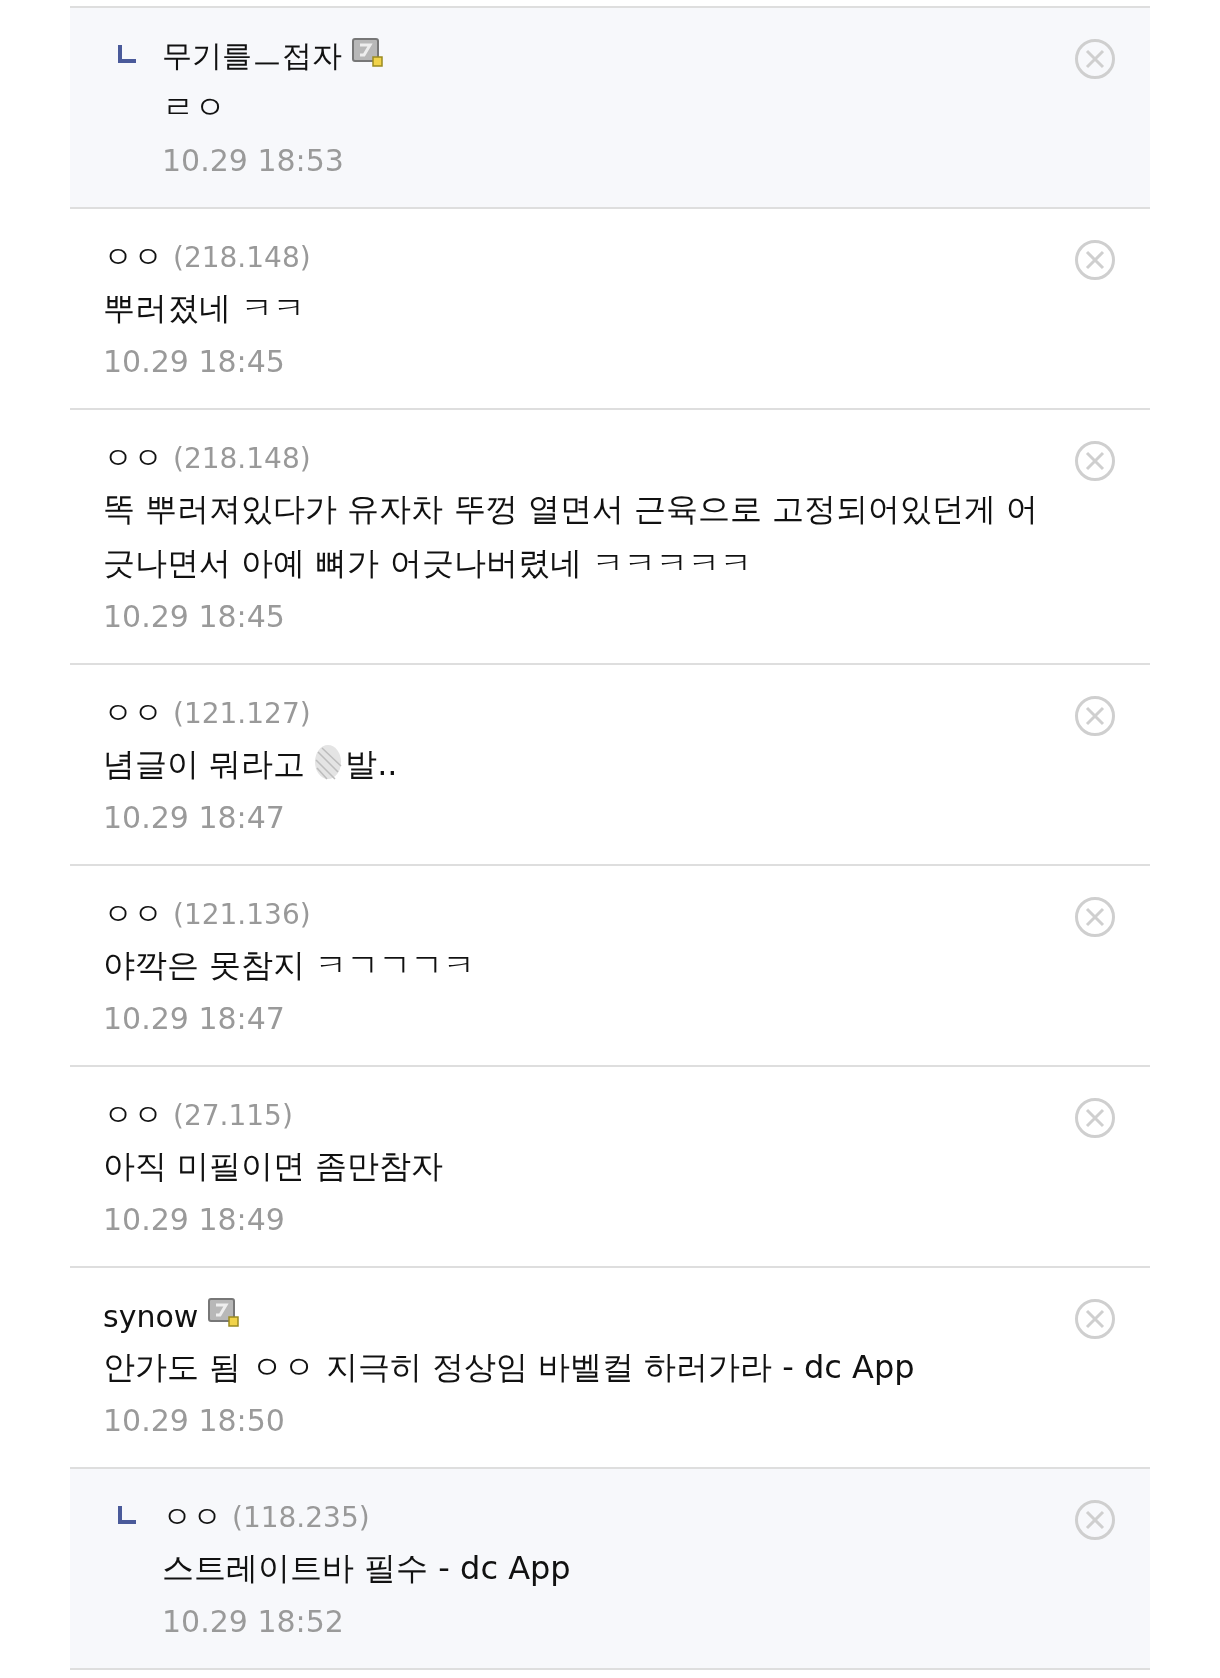 The height and width of the screenshot is (1678, 1220). I want to click on author-name: synow, so click(151, 1316).